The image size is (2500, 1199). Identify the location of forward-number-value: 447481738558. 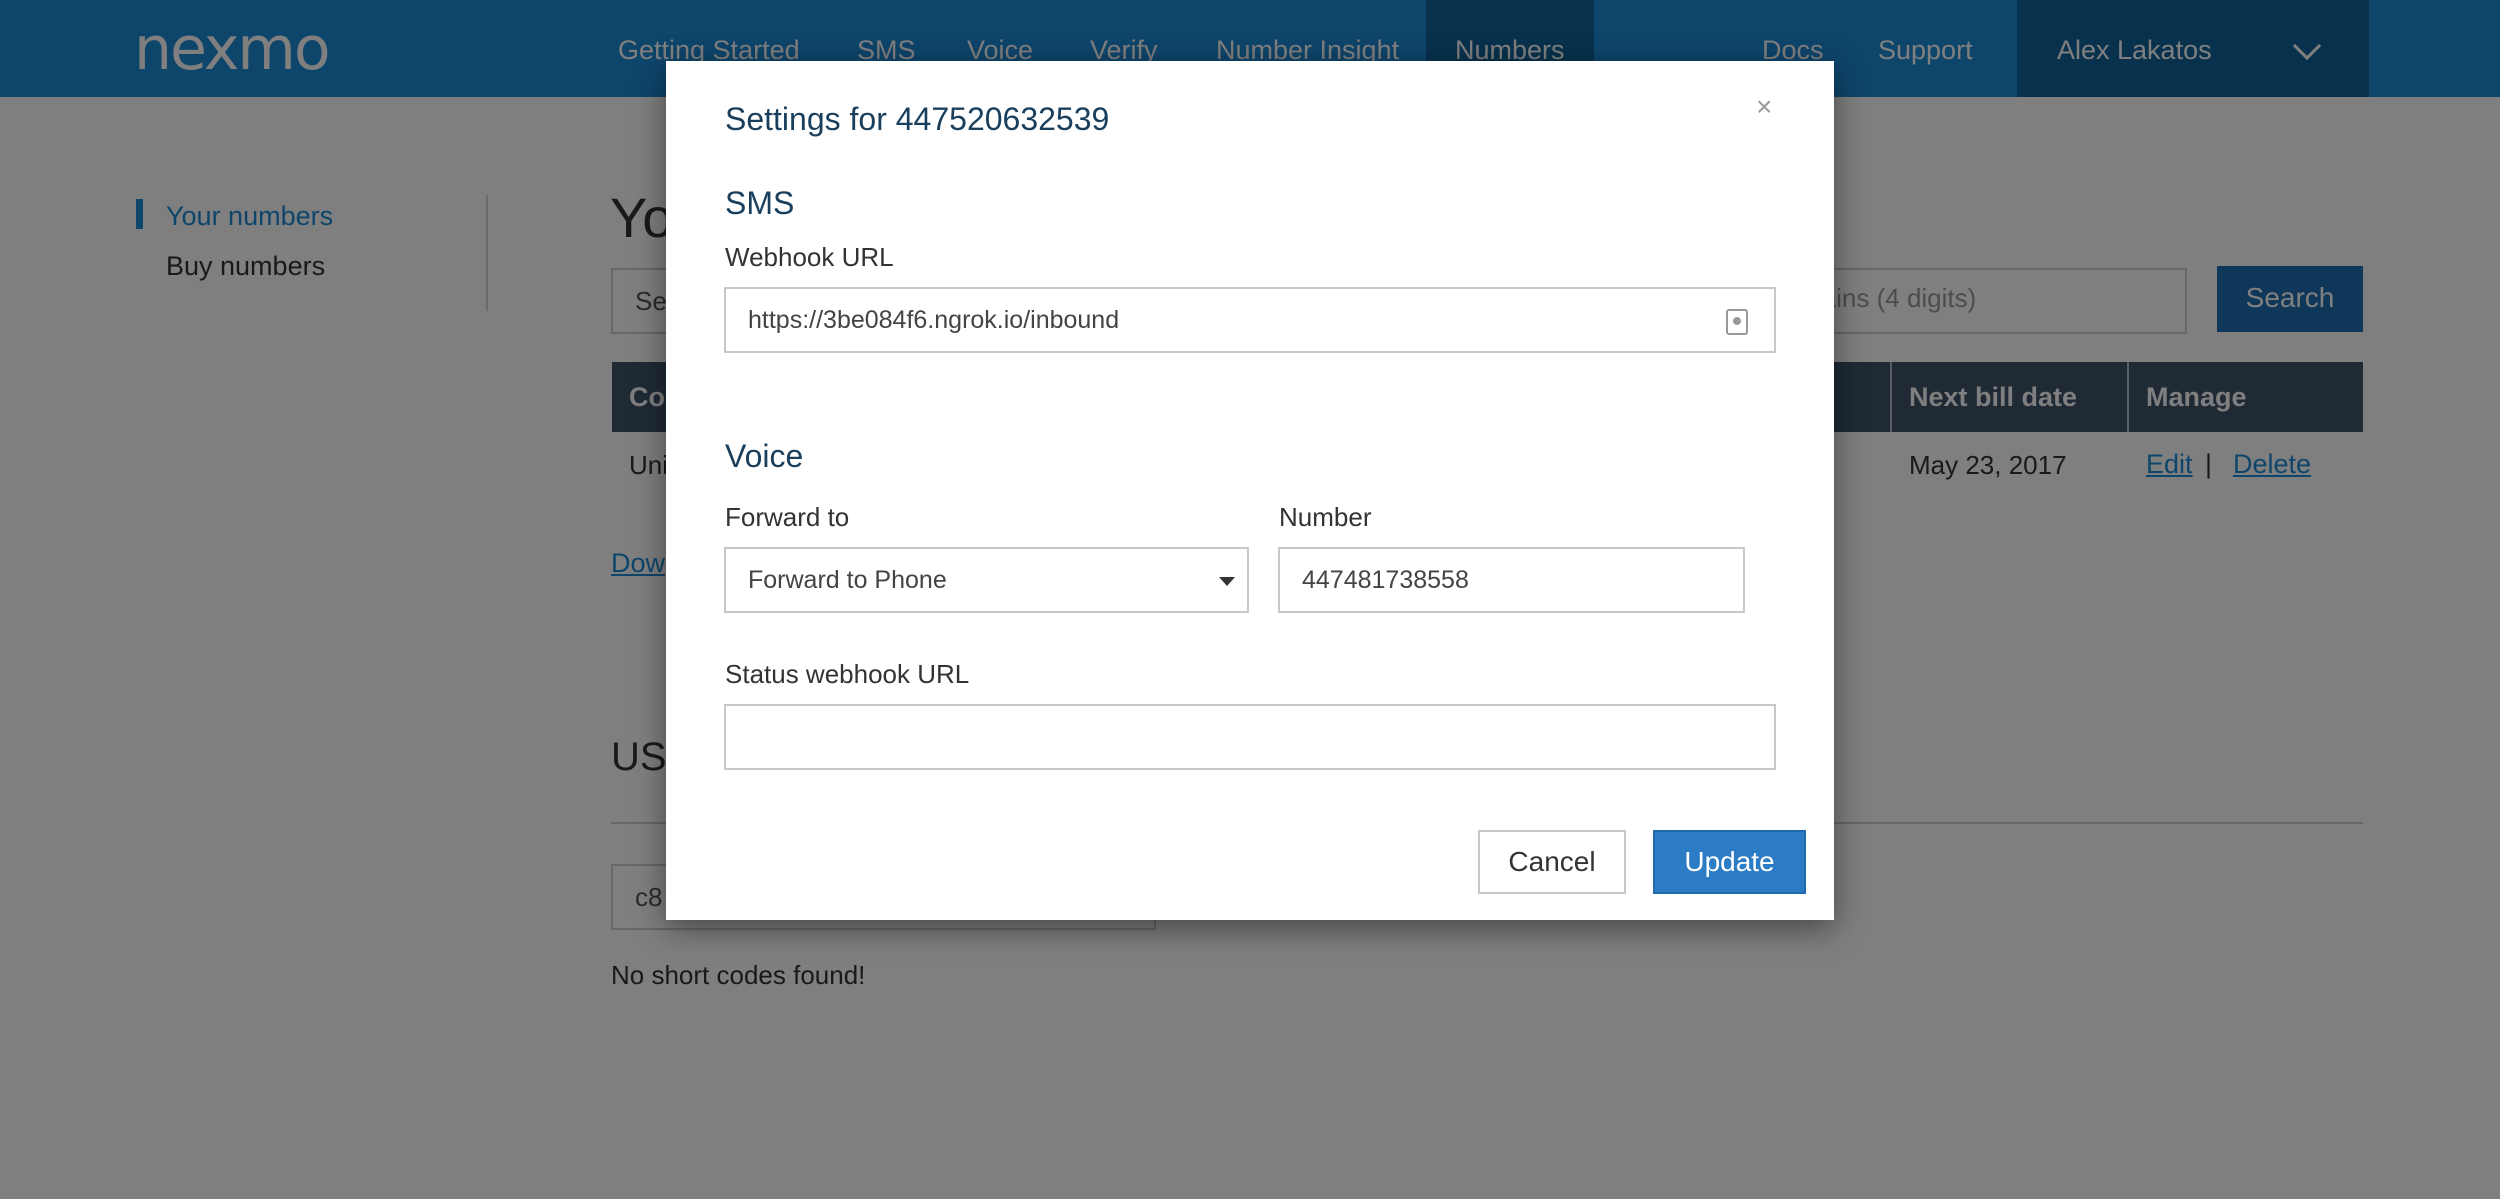
(1385, 580).